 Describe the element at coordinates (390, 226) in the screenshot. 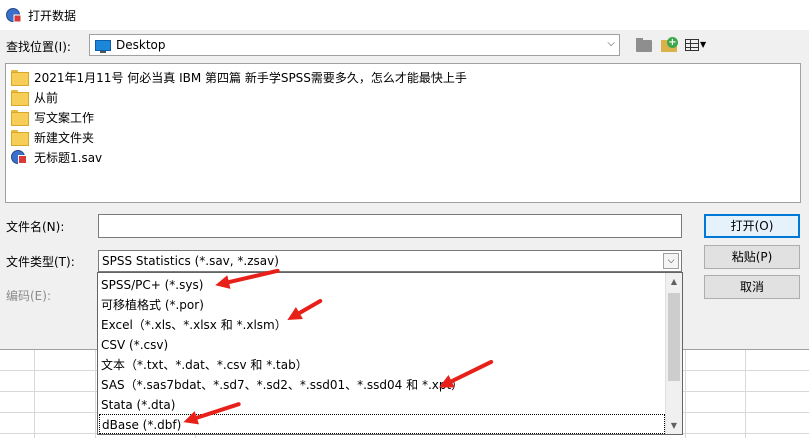

I see `filename-input` at that location.